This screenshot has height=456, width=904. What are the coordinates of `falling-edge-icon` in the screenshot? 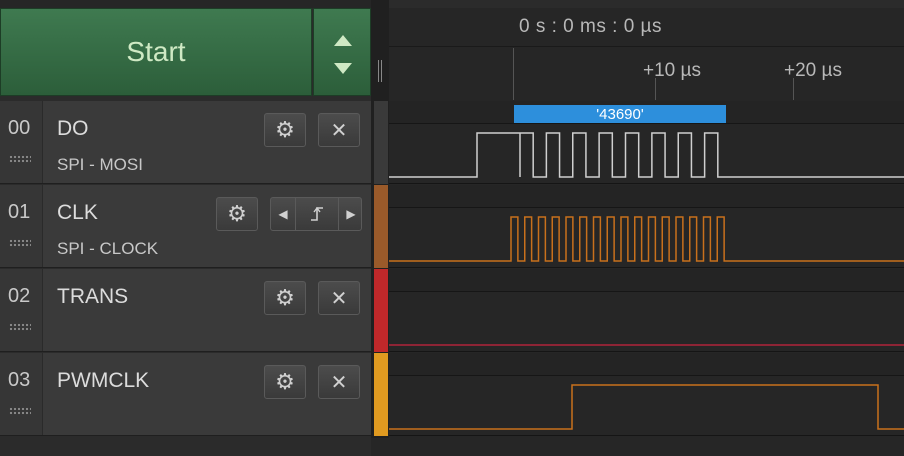 It's located at (317, 213).